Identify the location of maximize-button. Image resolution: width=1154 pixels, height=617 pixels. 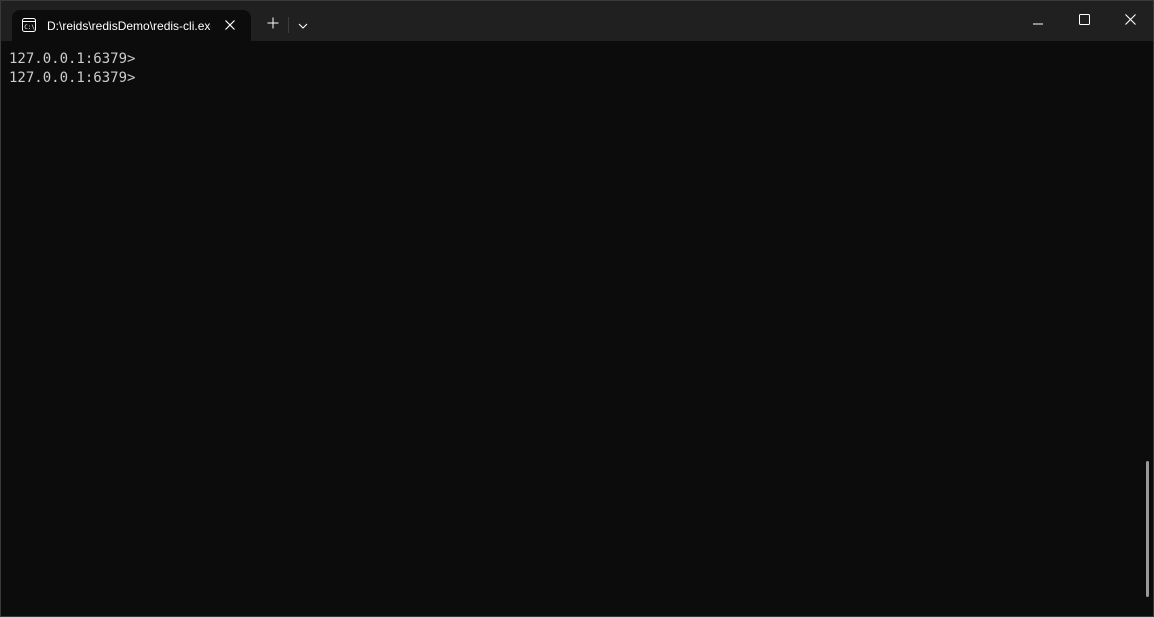
(1084, 21).